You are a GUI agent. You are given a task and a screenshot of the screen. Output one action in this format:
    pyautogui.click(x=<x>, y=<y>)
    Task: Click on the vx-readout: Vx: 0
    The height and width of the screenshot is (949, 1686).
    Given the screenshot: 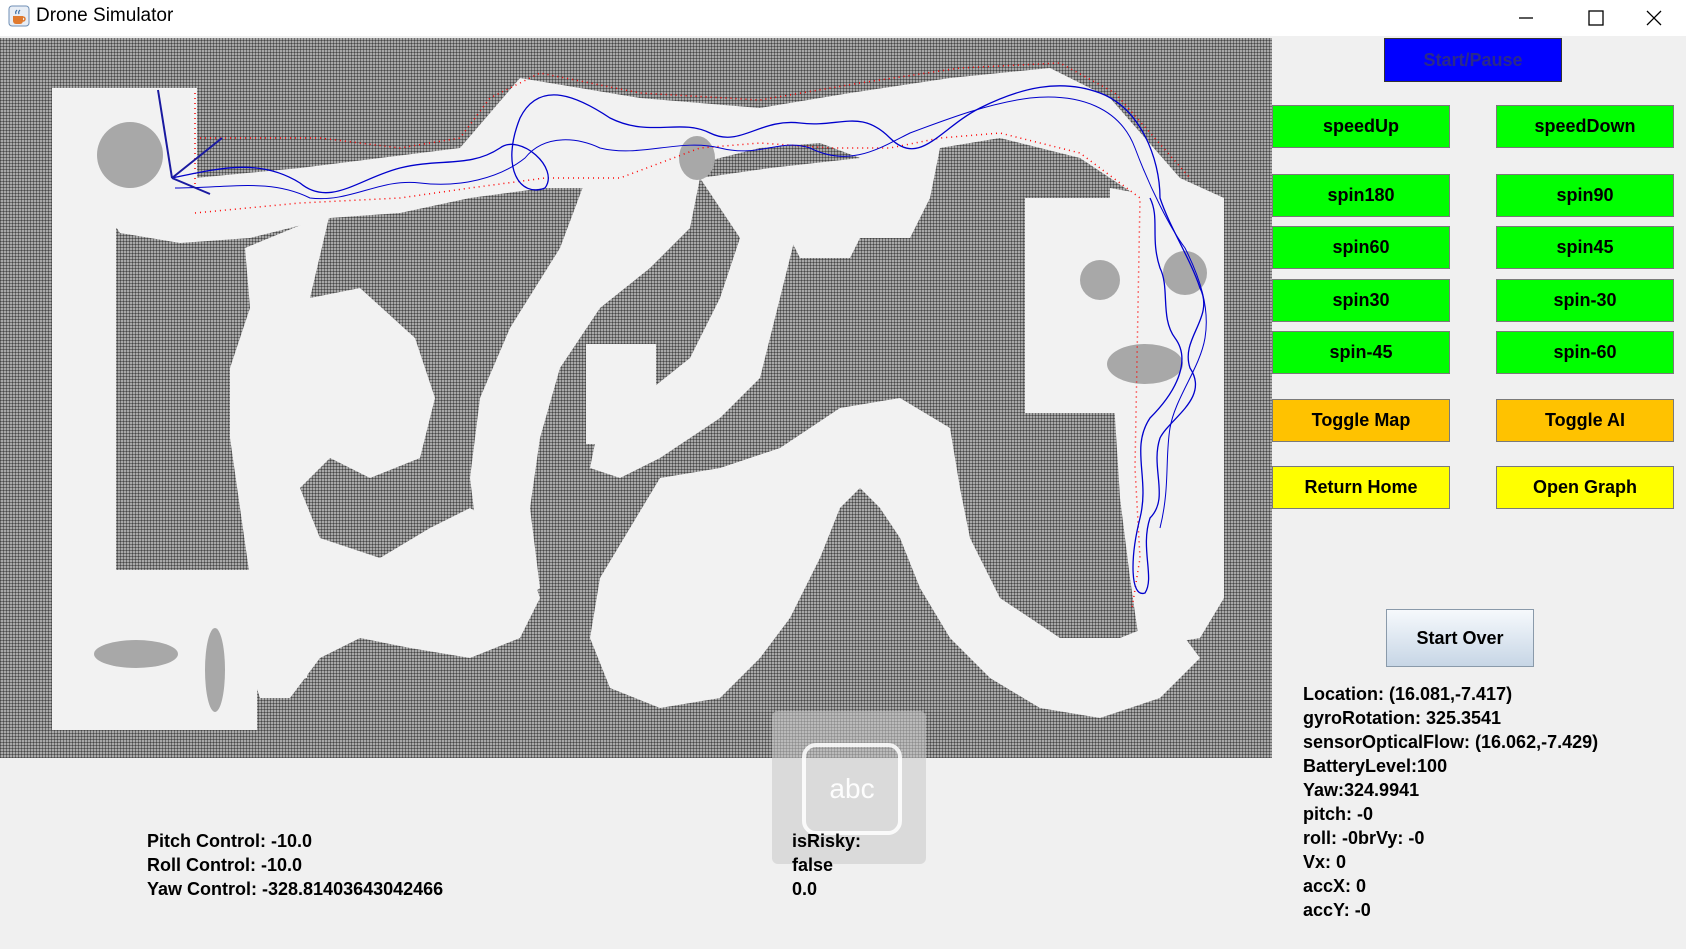 What is the action you would take?
    pyautogui.click(x=1325, y=862)
    